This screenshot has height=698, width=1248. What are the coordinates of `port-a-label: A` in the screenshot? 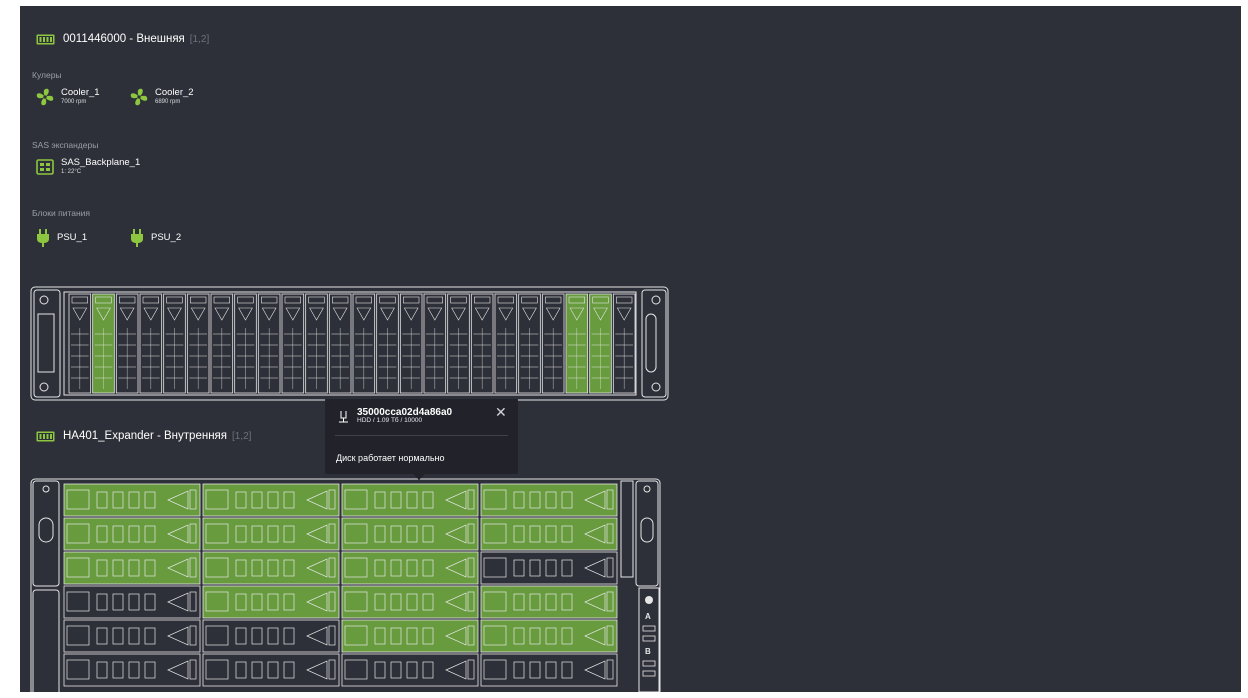 It's located at (648, 616).